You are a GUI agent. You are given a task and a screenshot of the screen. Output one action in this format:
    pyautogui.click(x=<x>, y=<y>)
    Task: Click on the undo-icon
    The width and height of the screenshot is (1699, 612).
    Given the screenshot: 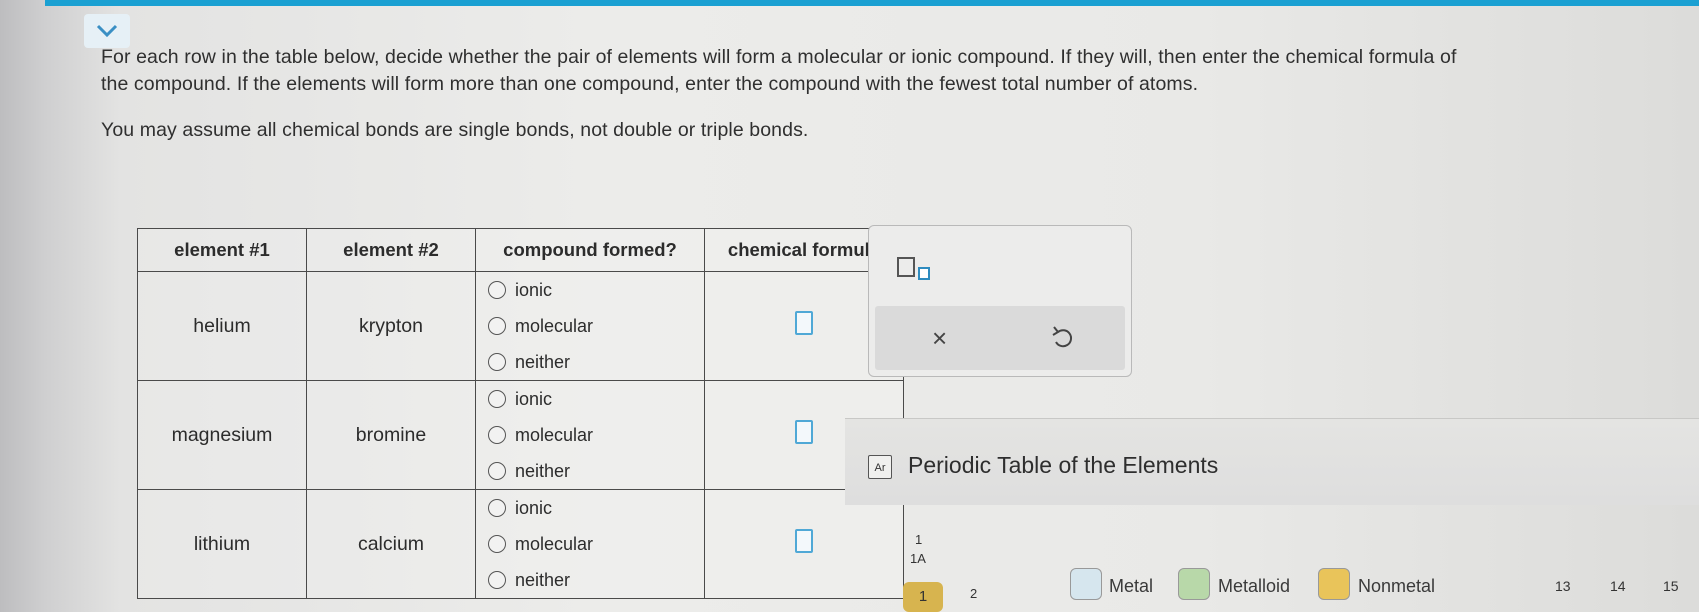 What is the action you would take?
    pyautogui.click(x=1062, y=337)
    